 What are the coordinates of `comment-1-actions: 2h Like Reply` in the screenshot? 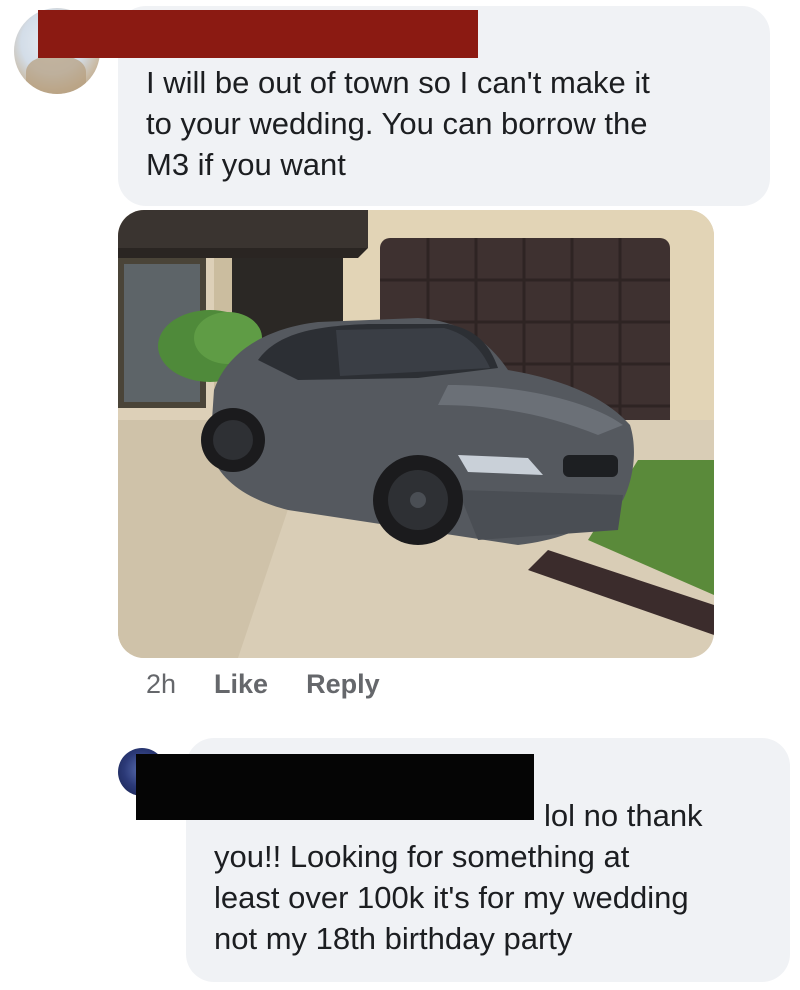 It's located at (282, 684).